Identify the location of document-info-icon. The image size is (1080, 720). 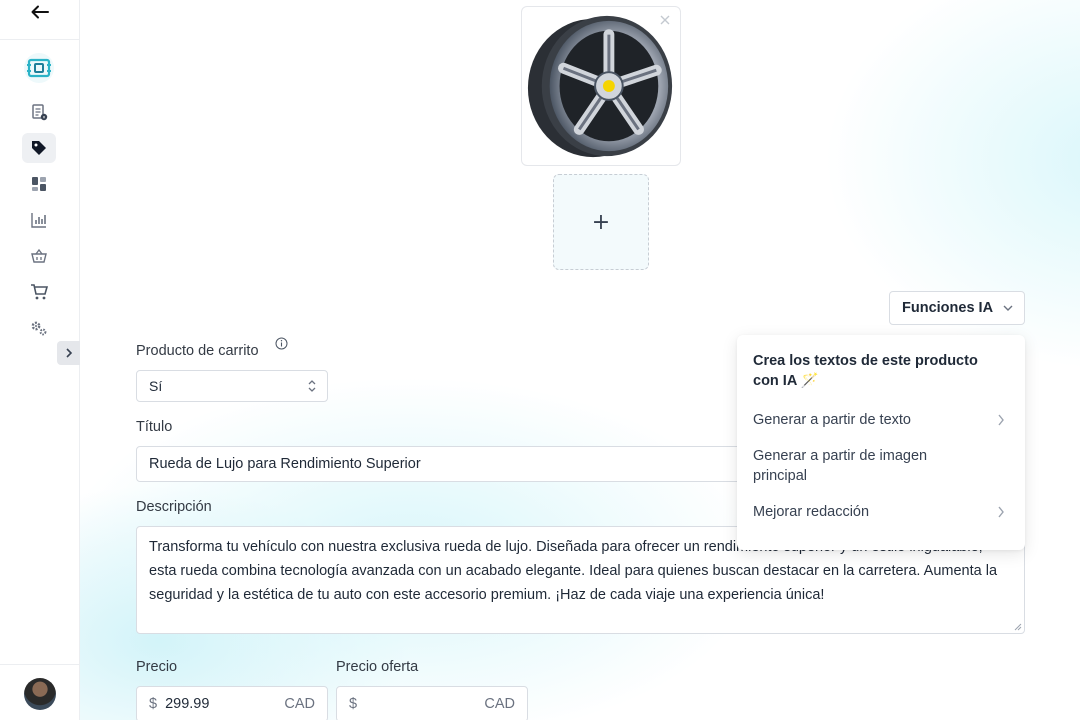
(40, 112).